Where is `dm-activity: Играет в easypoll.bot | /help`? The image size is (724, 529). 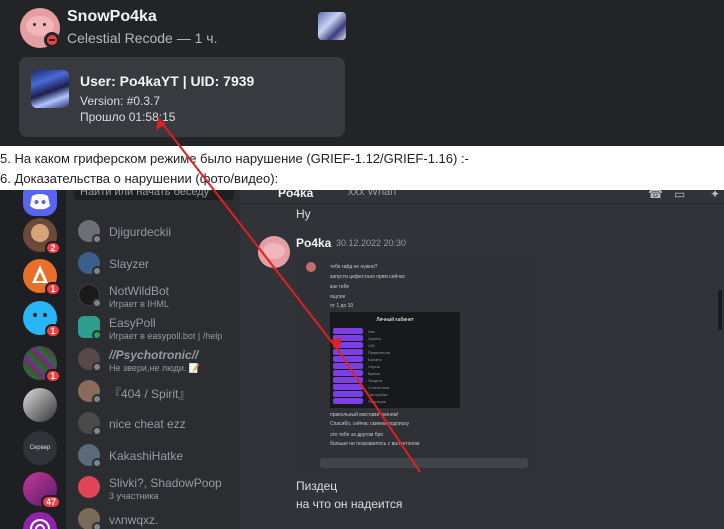
dm-activity: Играет в easypoll.bot | /help is located at coordinates (166, 336).